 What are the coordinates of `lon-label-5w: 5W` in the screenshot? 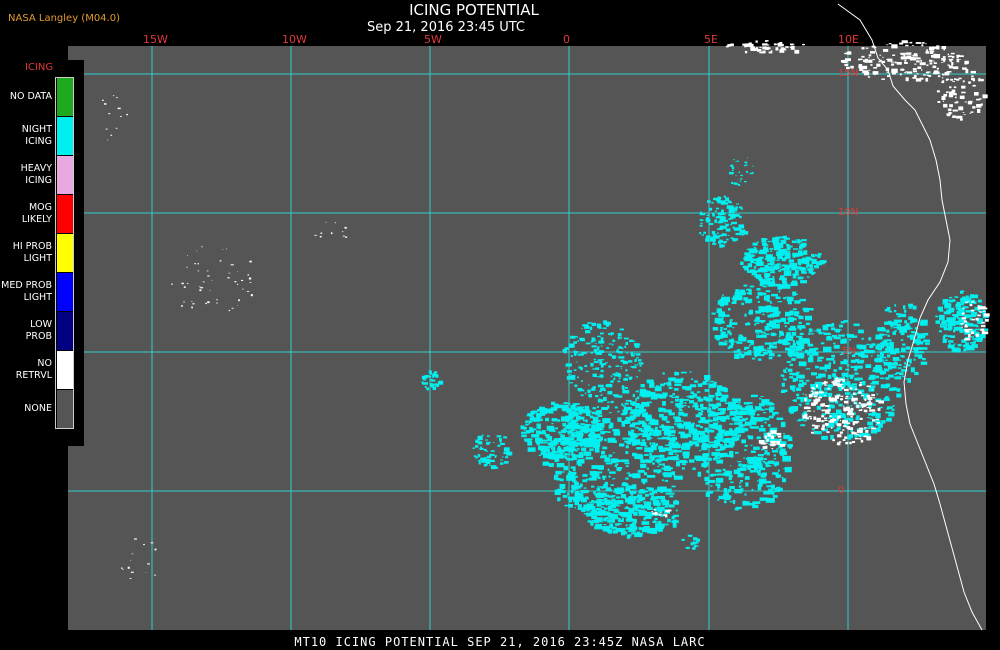 It's located at (433, 39).